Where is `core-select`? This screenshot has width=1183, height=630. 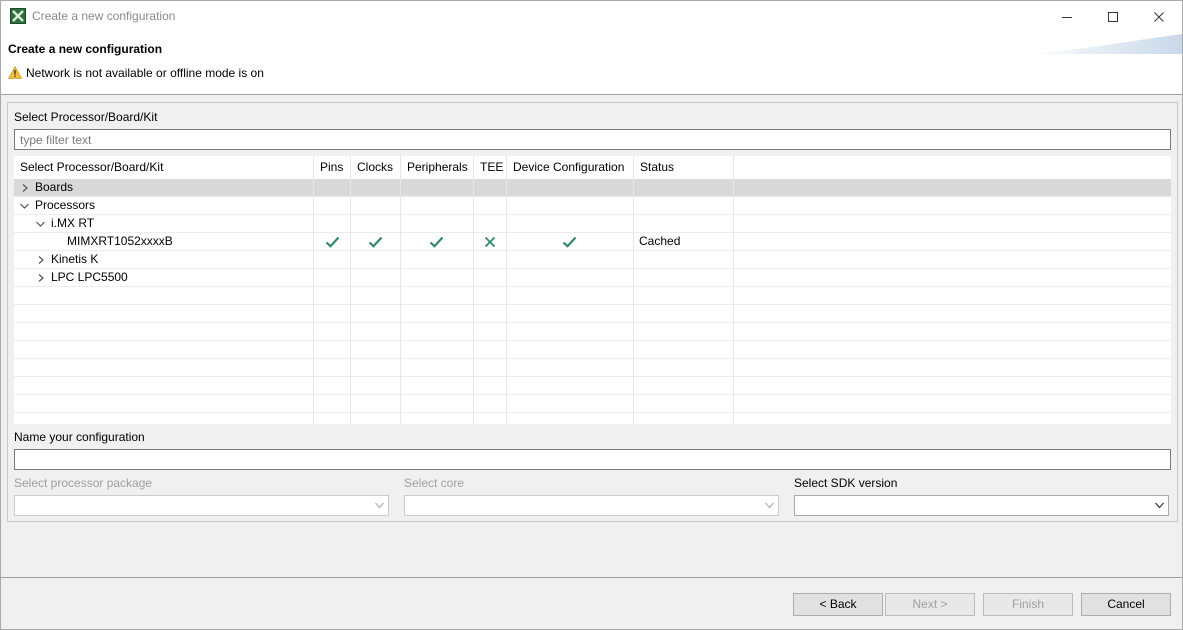
core-select is located at coordinates (591, 505).